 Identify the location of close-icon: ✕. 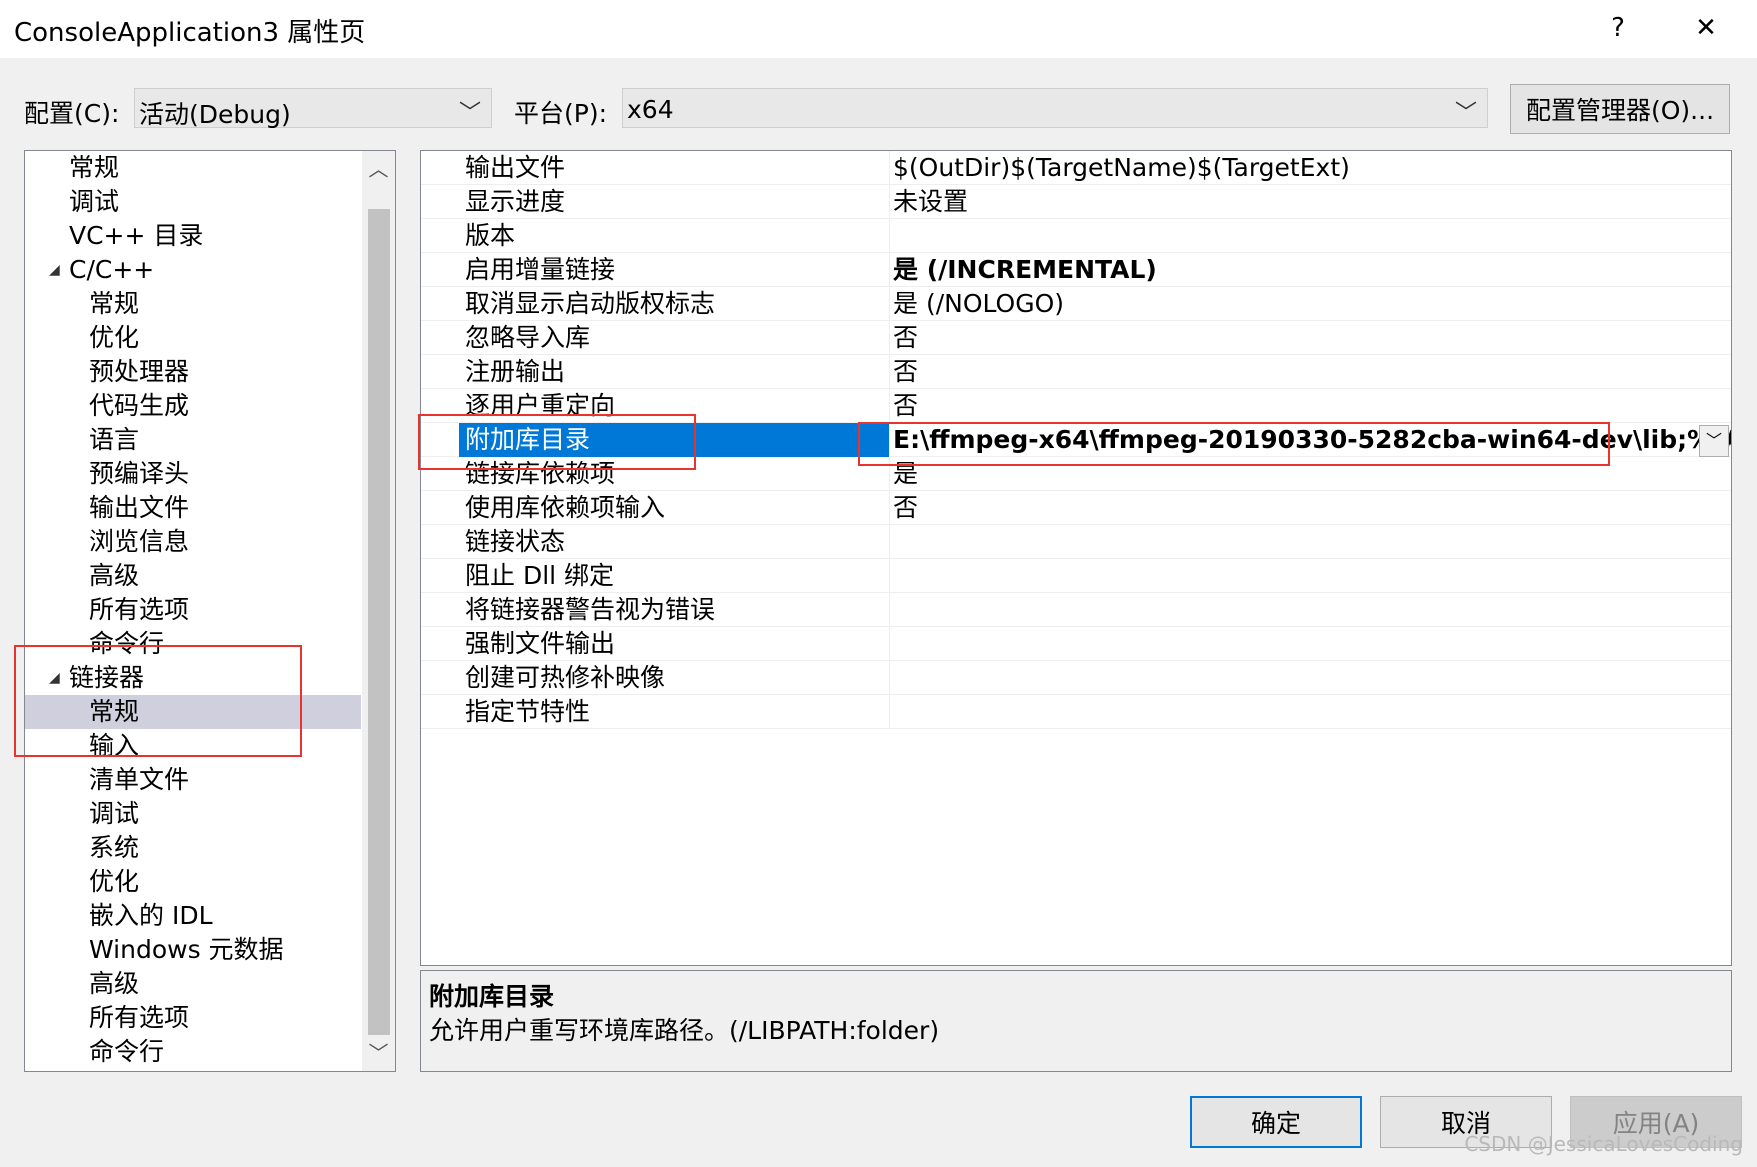
(1706, 28).